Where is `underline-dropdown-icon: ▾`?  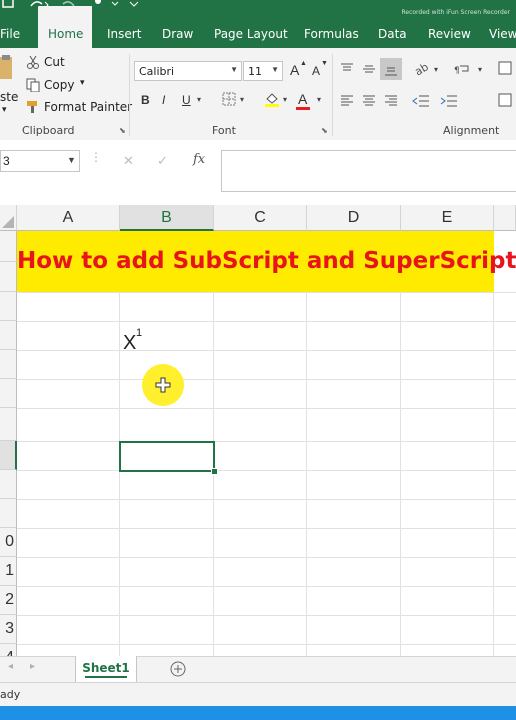 underline-dropdown-icon: ▾ is located at coordinates (199, 99).